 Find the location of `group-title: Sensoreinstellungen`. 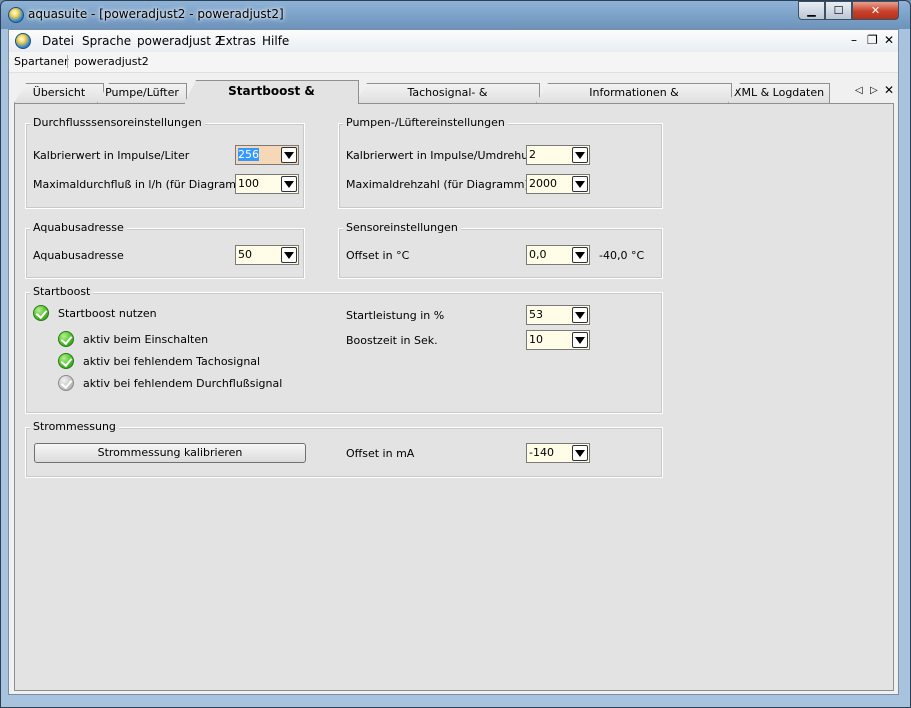

group-title: Sensoreinstellungen is located at coordinates (402, 227).